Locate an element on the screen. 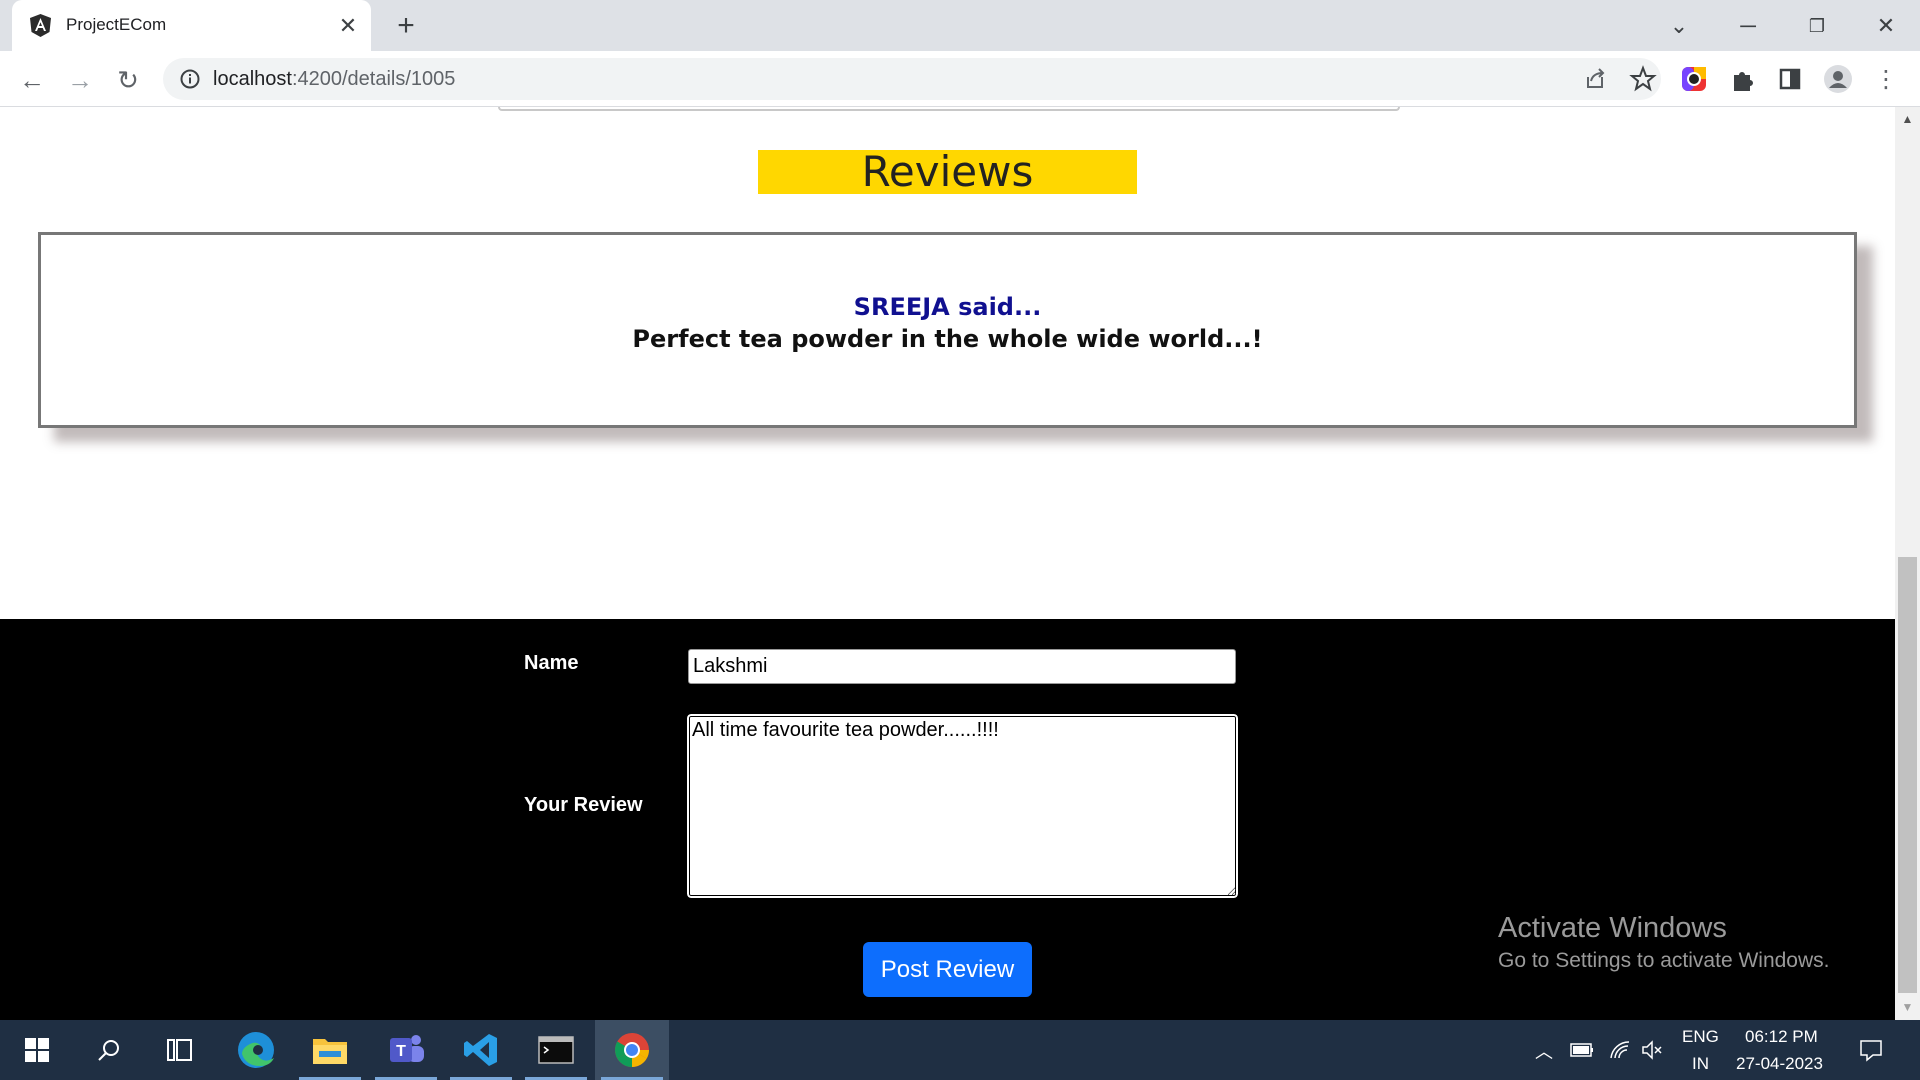 The image size is (1920, 1080). task-view-button is located at coordinates (180, 1050).